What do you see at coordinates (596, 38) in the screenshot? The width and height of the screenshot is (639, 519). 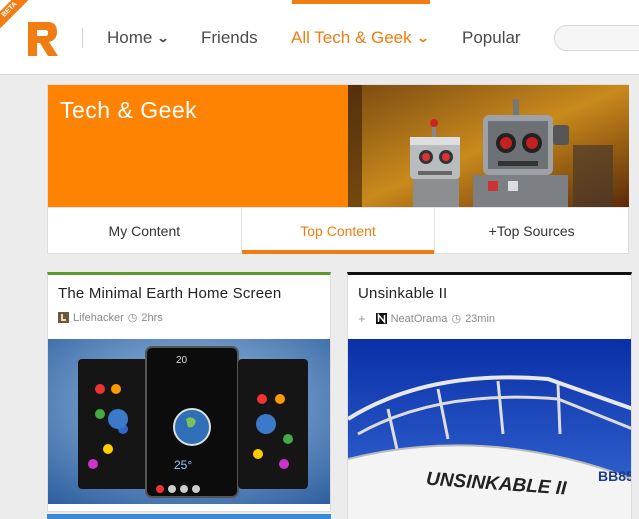 I see `search-input` at bounding box center [596, 38].